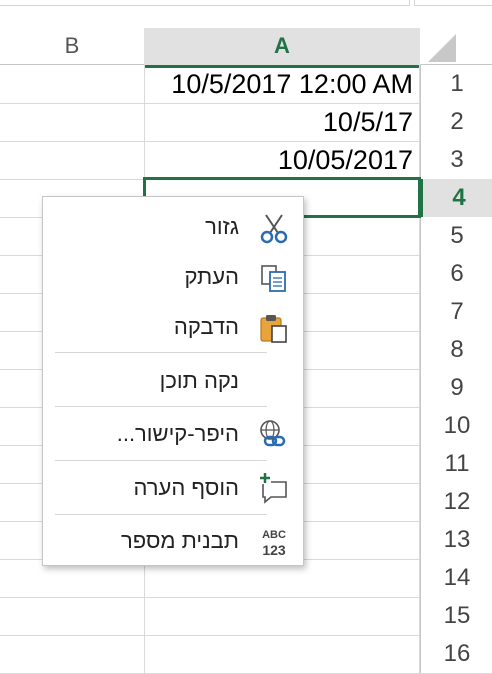 This screenshot has width=492, height=674. What do you see at coordinates (179, 540) in the screenshot?
I see `menu-item-label: תבנית מספר` at bounding box center [179, 540].